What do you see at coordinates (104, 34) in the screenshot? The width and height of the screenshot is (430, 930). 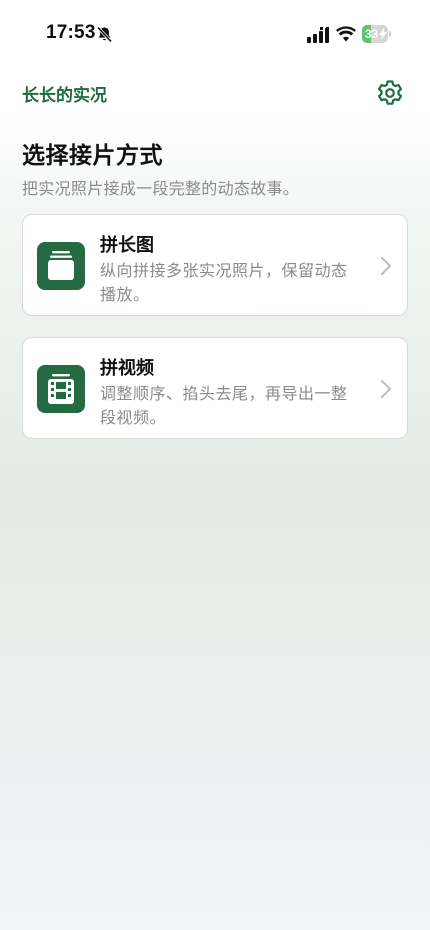 I see `bell-slash-icon` at bounding box center [104, 34].